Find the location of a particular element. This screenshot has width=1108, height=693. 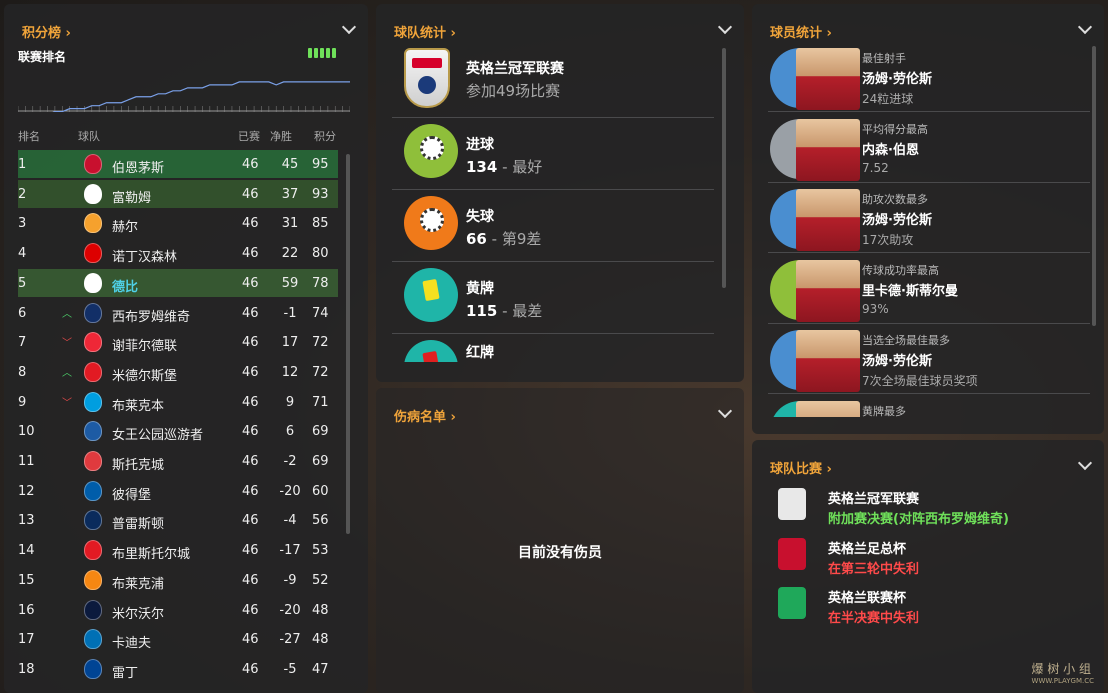

header-team: 球队 is located at coordinates (89, 136).